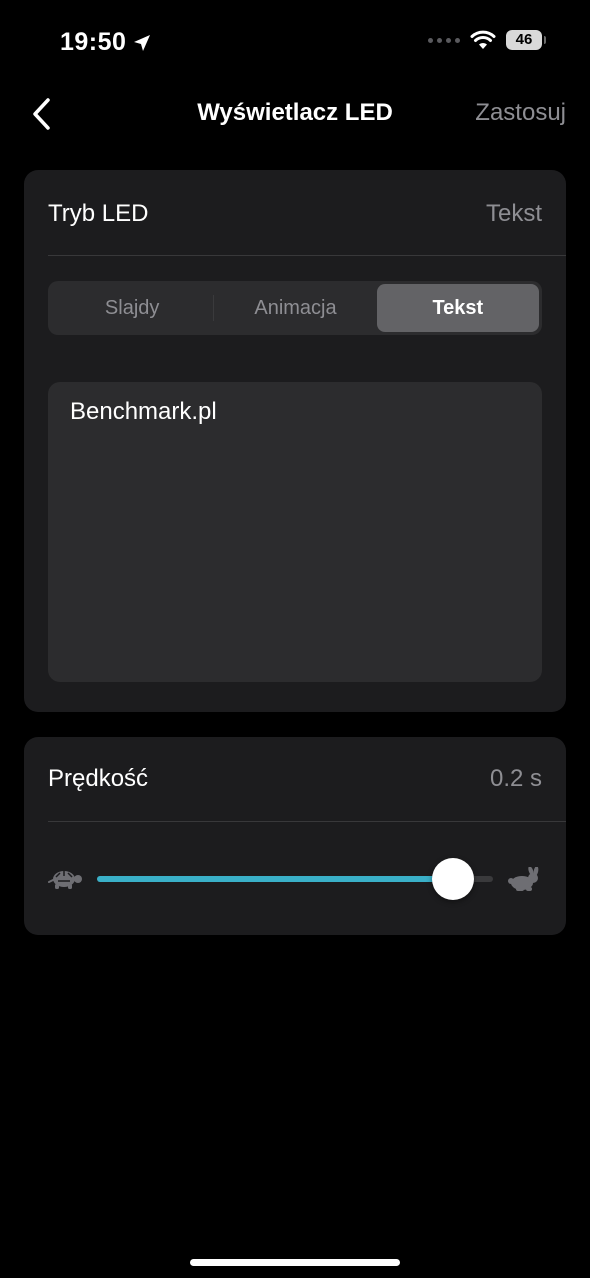 The height and width of the screenshot is (1278, 590). I want to click on wifi-icon, so click(483, 39).